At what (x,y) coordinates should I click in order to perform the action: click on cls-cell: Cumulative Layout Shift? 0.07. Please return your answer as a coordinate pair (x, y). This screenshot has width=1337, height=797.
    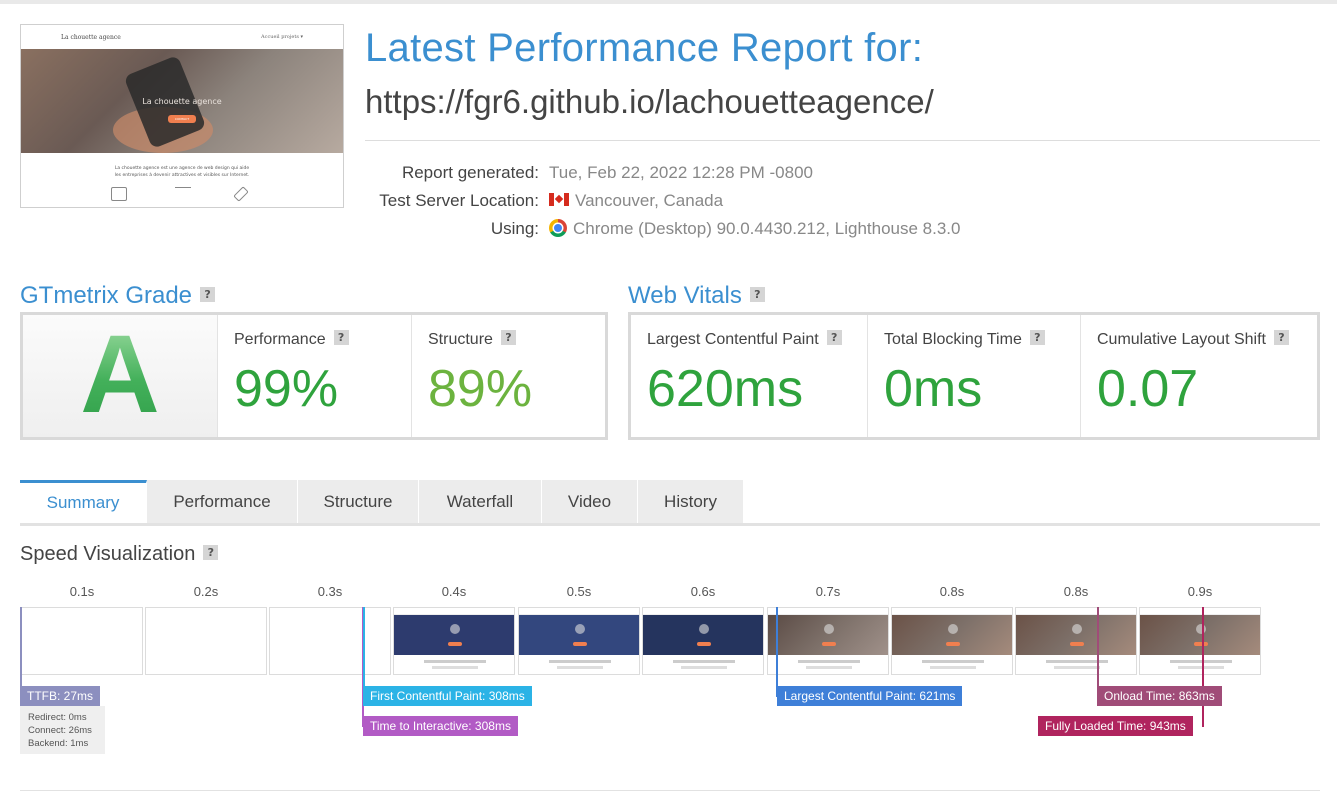
    Looking at the image, I should click on (1198, 376).